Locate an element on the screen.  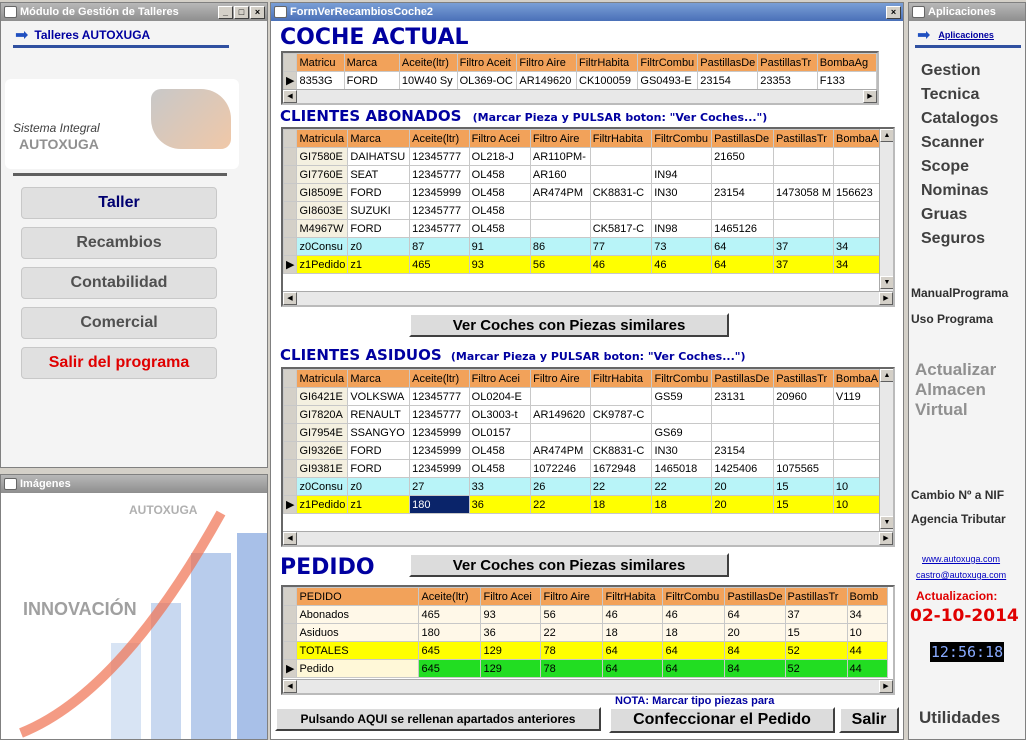
app-scanner: Scanner is located at coordinates (952, 143).